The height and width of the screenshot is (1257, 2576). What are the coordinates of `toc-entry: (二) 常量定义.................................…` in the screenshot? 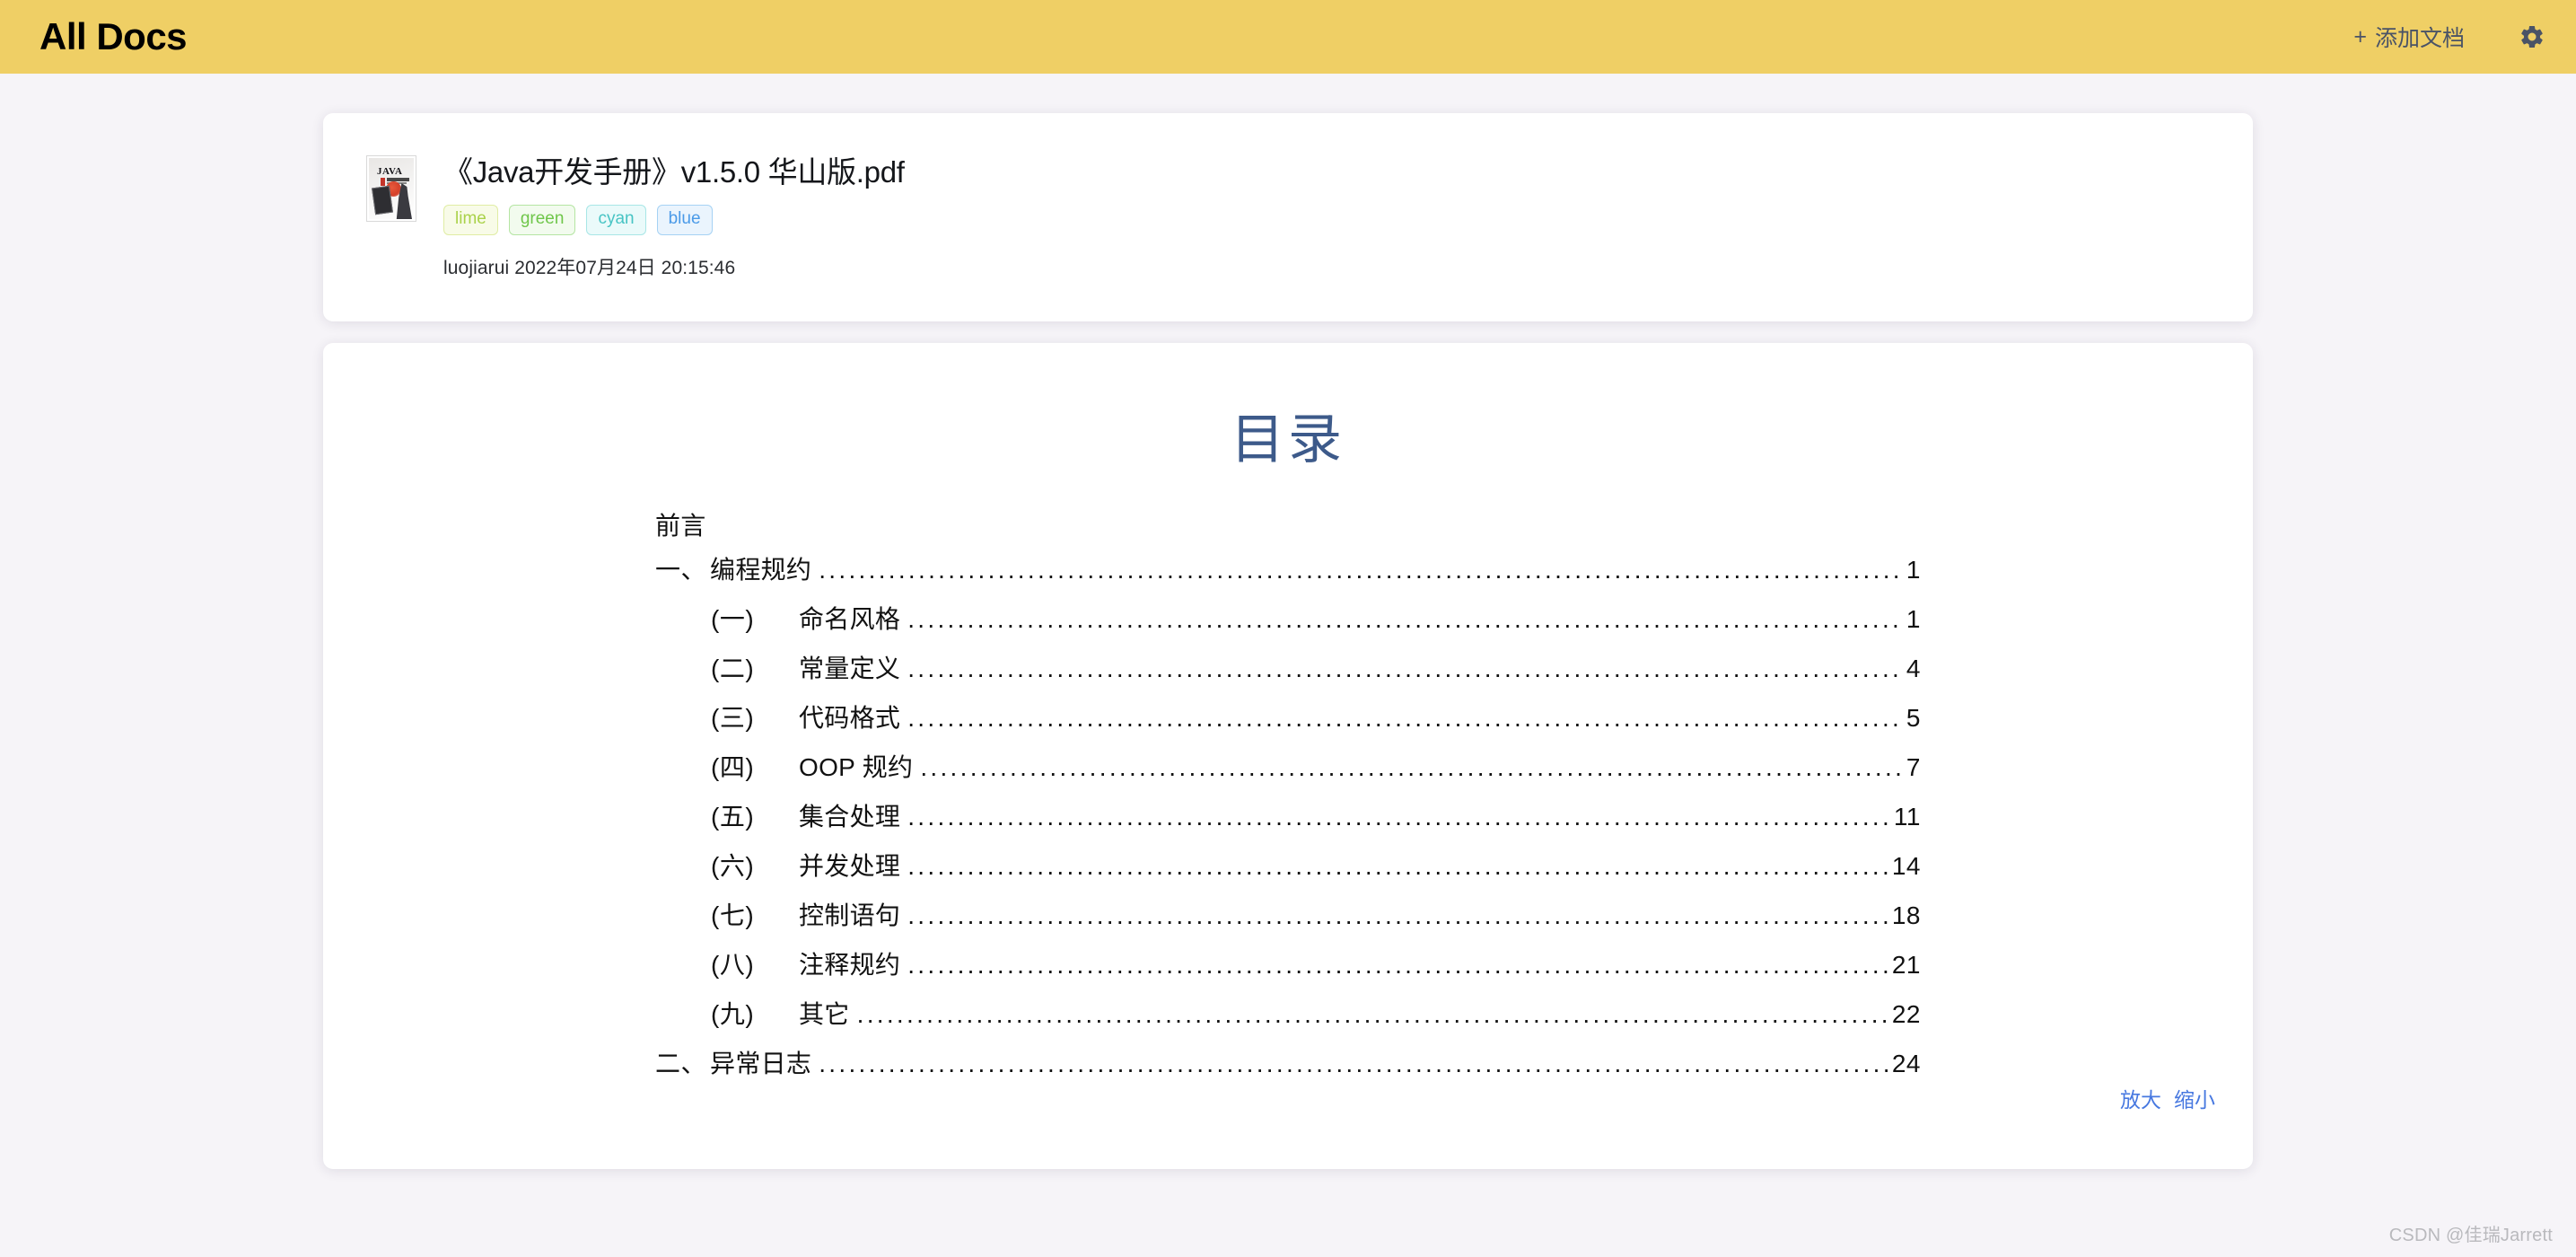 It's located at (1288, 672).